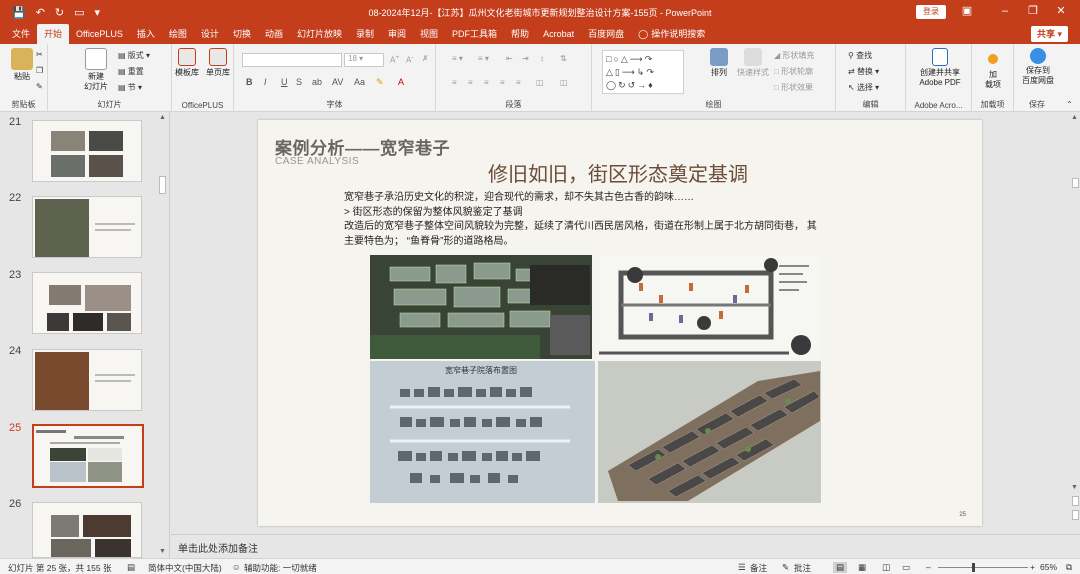 Image resolution: width=1080 pixels, height=574 pixels. What do you see at coordinates (162, 117) in the screenshot?
I see `scroll-up-icon: ▲` at bounding box center [162, 117].